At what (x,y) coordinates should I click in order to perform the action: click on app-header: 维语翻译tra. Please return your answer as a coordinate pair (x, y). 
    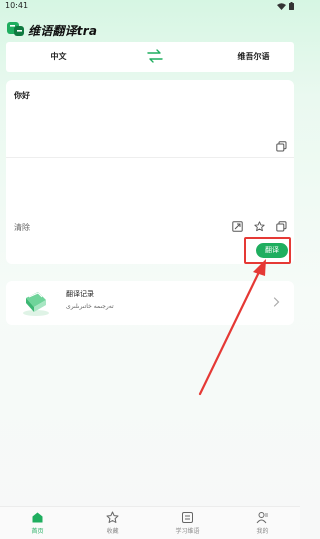
    Looking at the image, I should click on (150, 29).